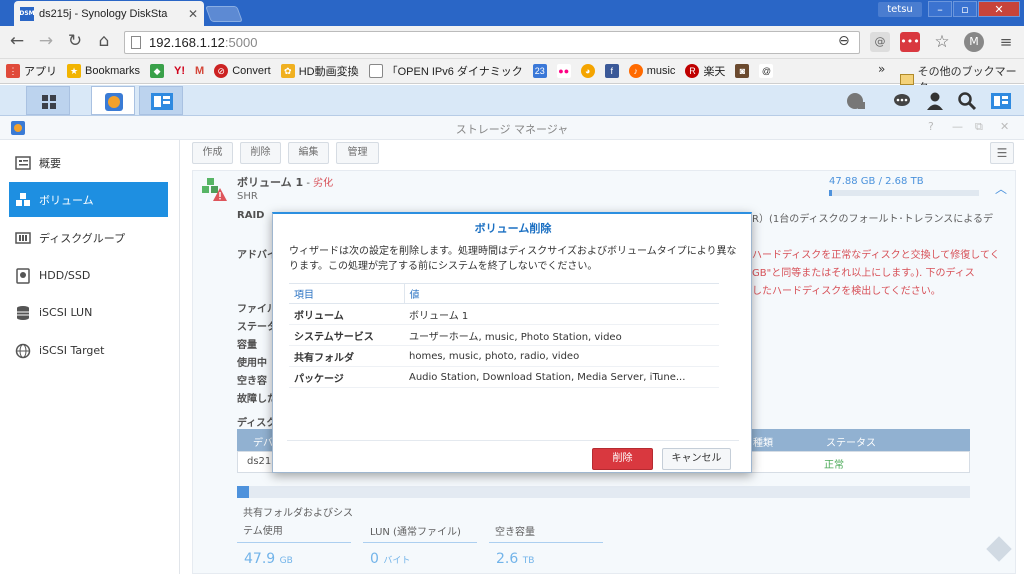 The image size is (1024, 574). What do you see at coordinates (75, 41) in the screenshot?
I see `reload-icon: ↻` at bounding box center [75, 41].